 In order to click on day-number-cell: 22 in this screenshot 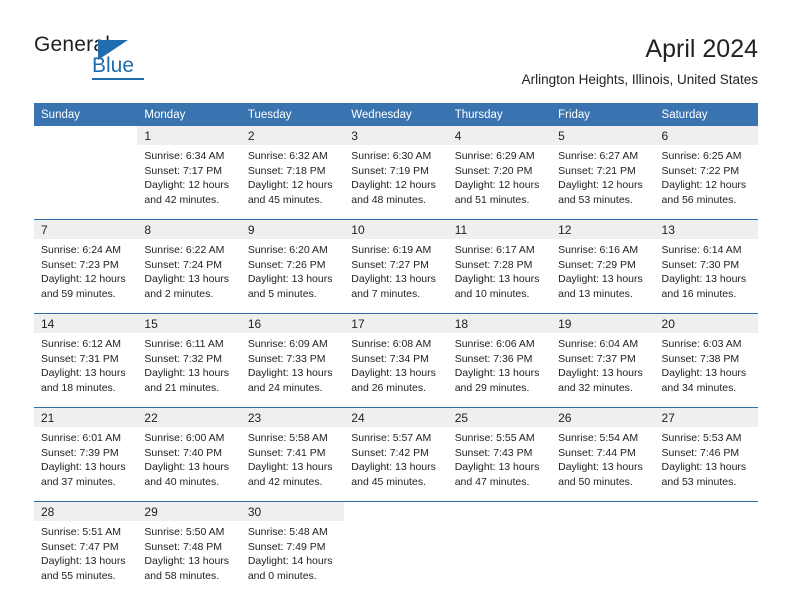, I will do `click(189, 417)`.